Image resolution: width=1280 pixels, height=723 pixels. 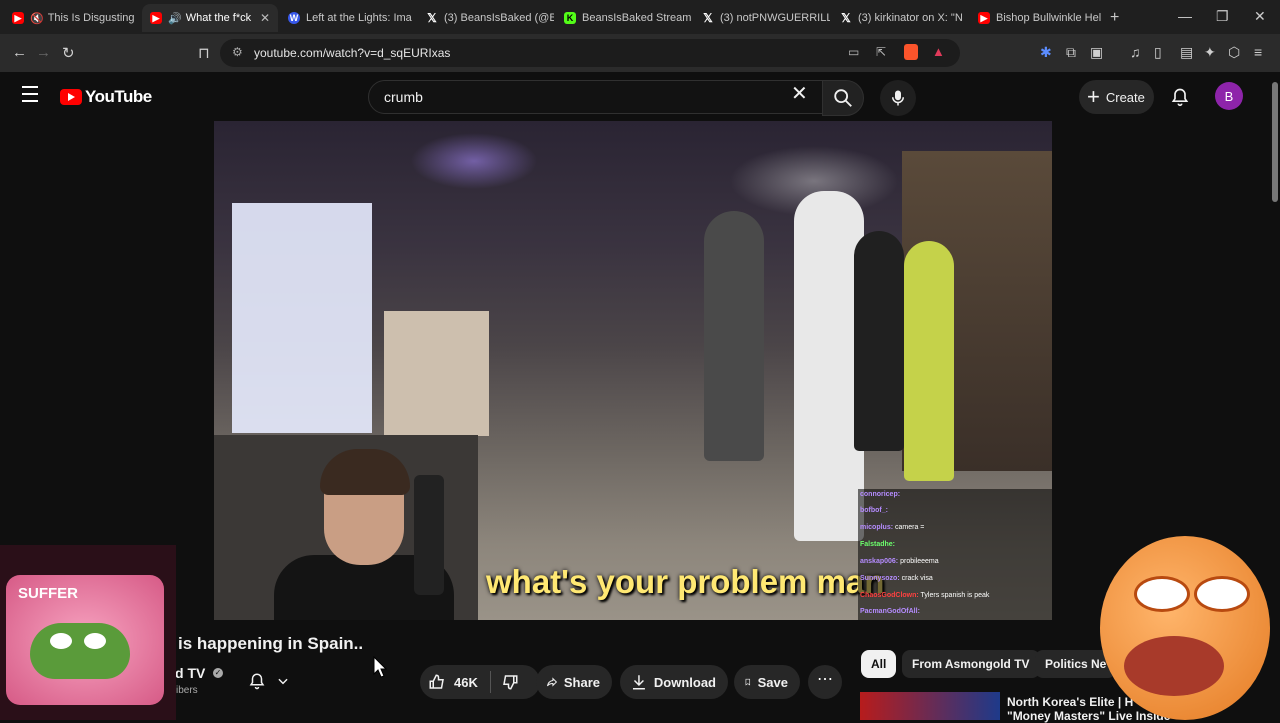 What do you see at coordinates (638, 682) in the screenshot?
I see `download-icon` at bounding box center [638, 682].